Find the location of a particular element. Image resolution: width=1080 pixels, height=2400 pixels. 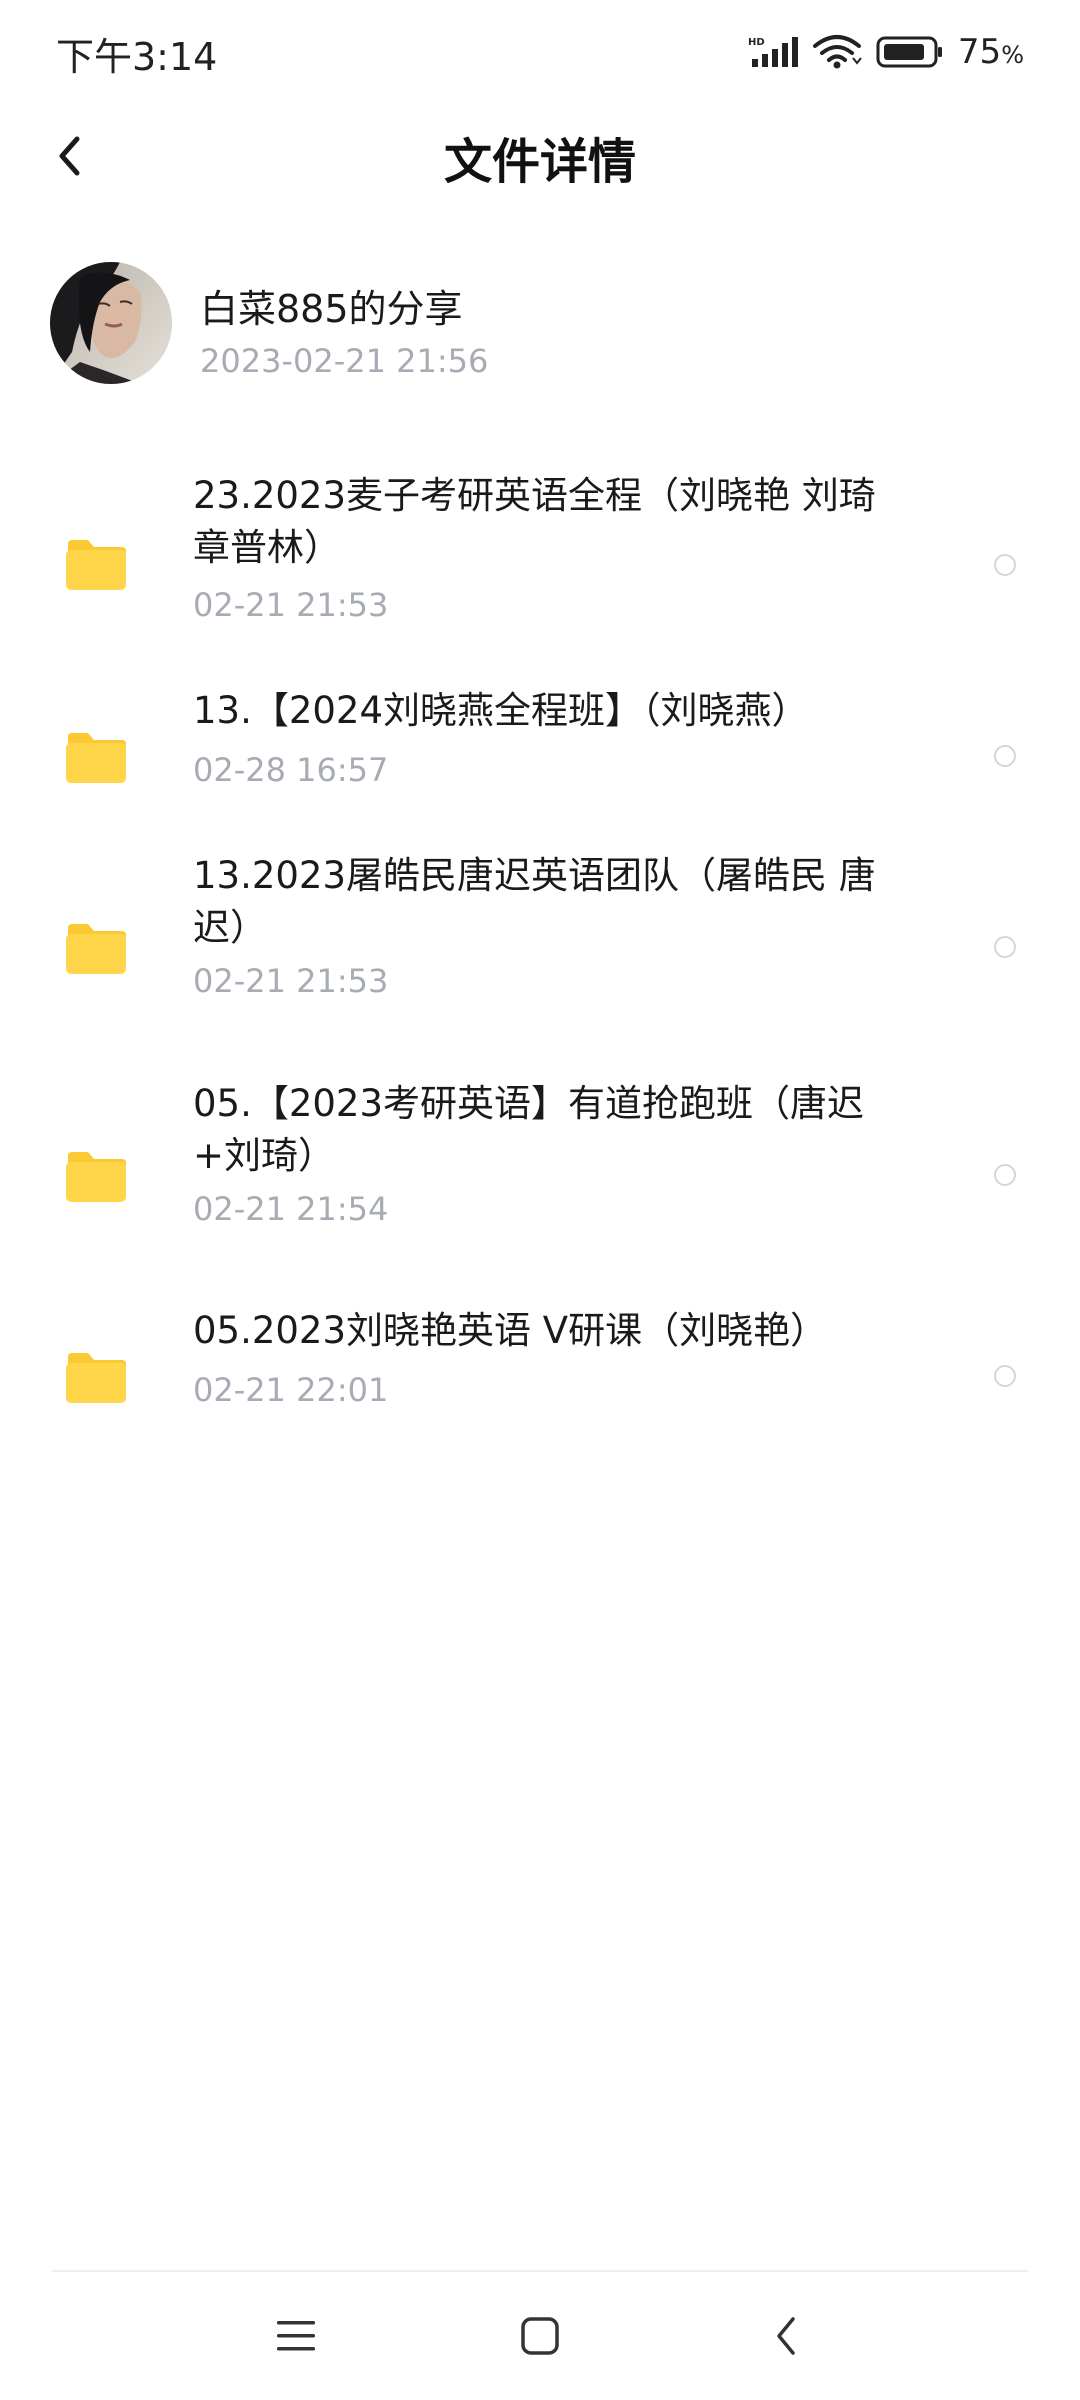

status-icons: HD 75% is located at coordinates (886, 52).